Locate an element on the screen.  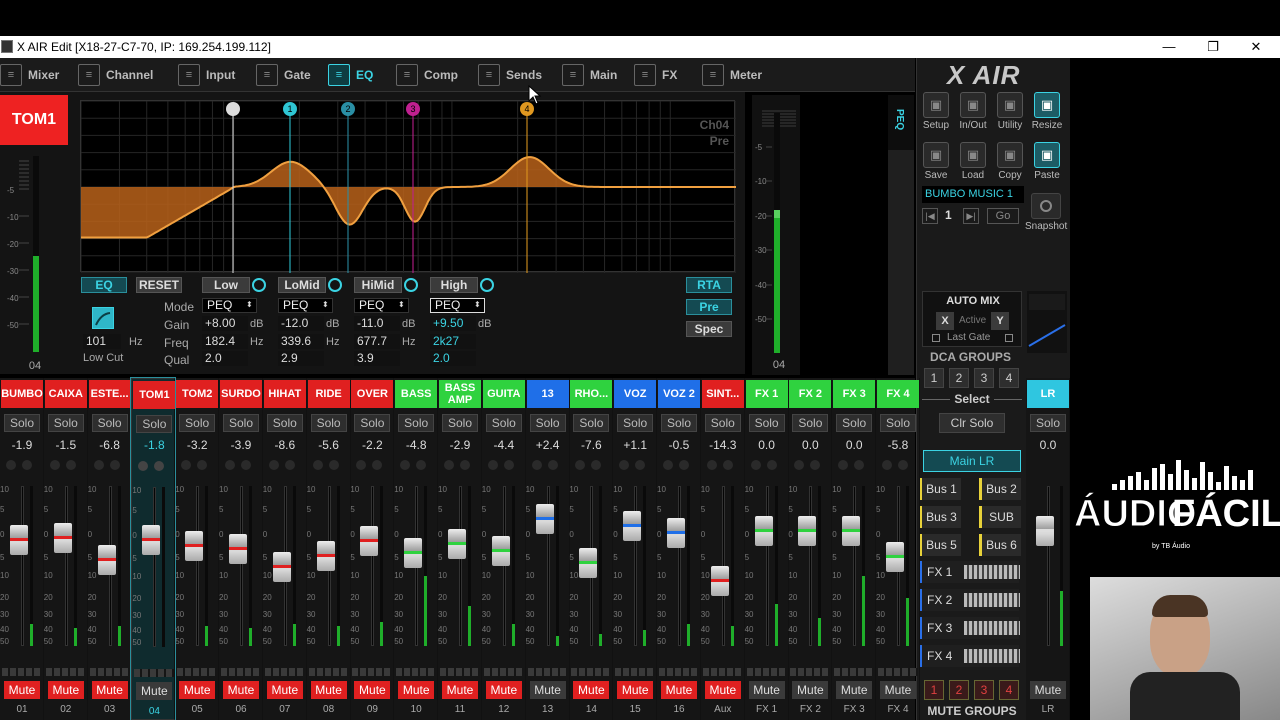
strip-name: FX 1 is located at coordinates (766, 394).